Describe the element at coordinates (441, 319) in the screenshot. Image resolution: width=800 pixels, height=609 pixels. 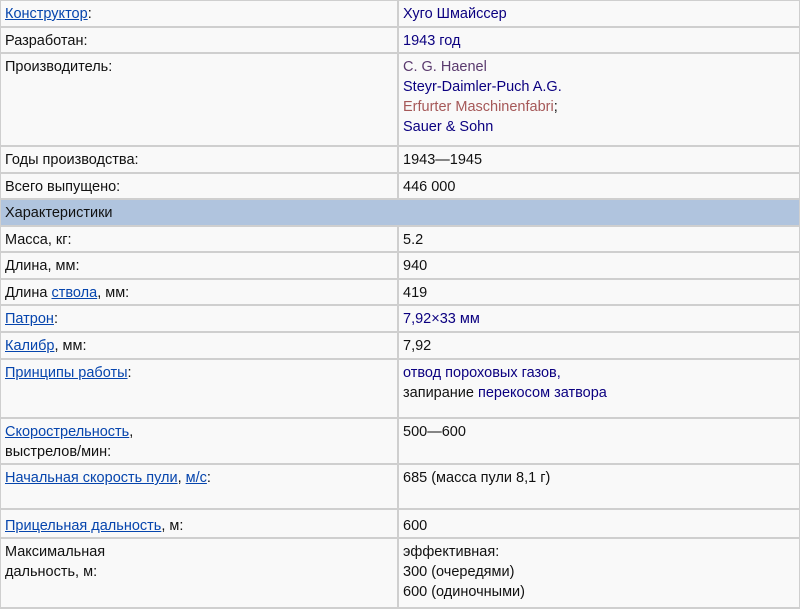
I see `cartridge-value-link: 7,92×33 мм` at that location.